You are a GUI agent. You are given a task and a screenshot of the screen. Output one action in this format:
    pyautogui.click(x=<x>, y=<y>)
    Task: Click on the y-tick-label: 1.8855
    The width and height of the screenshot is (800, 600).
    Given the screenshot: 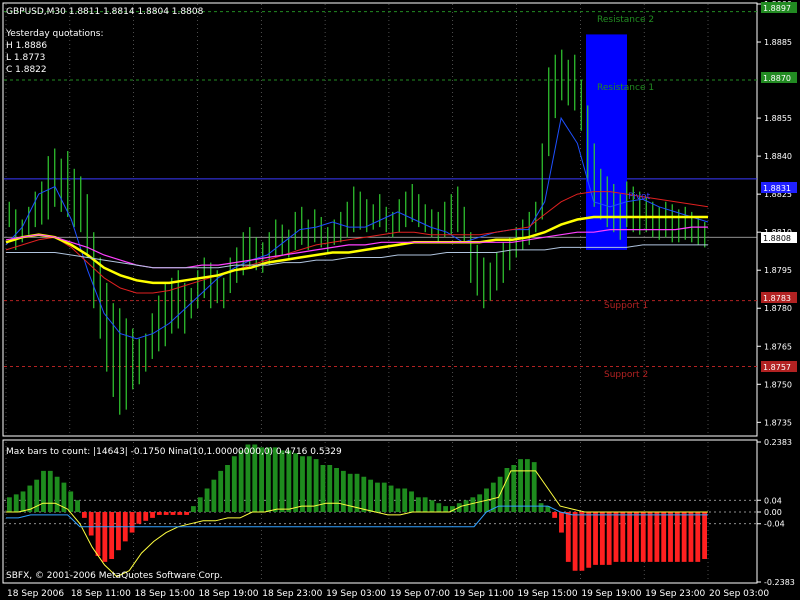 What is the action you would take?
    pyautogui.click(x=778, y=118)
    